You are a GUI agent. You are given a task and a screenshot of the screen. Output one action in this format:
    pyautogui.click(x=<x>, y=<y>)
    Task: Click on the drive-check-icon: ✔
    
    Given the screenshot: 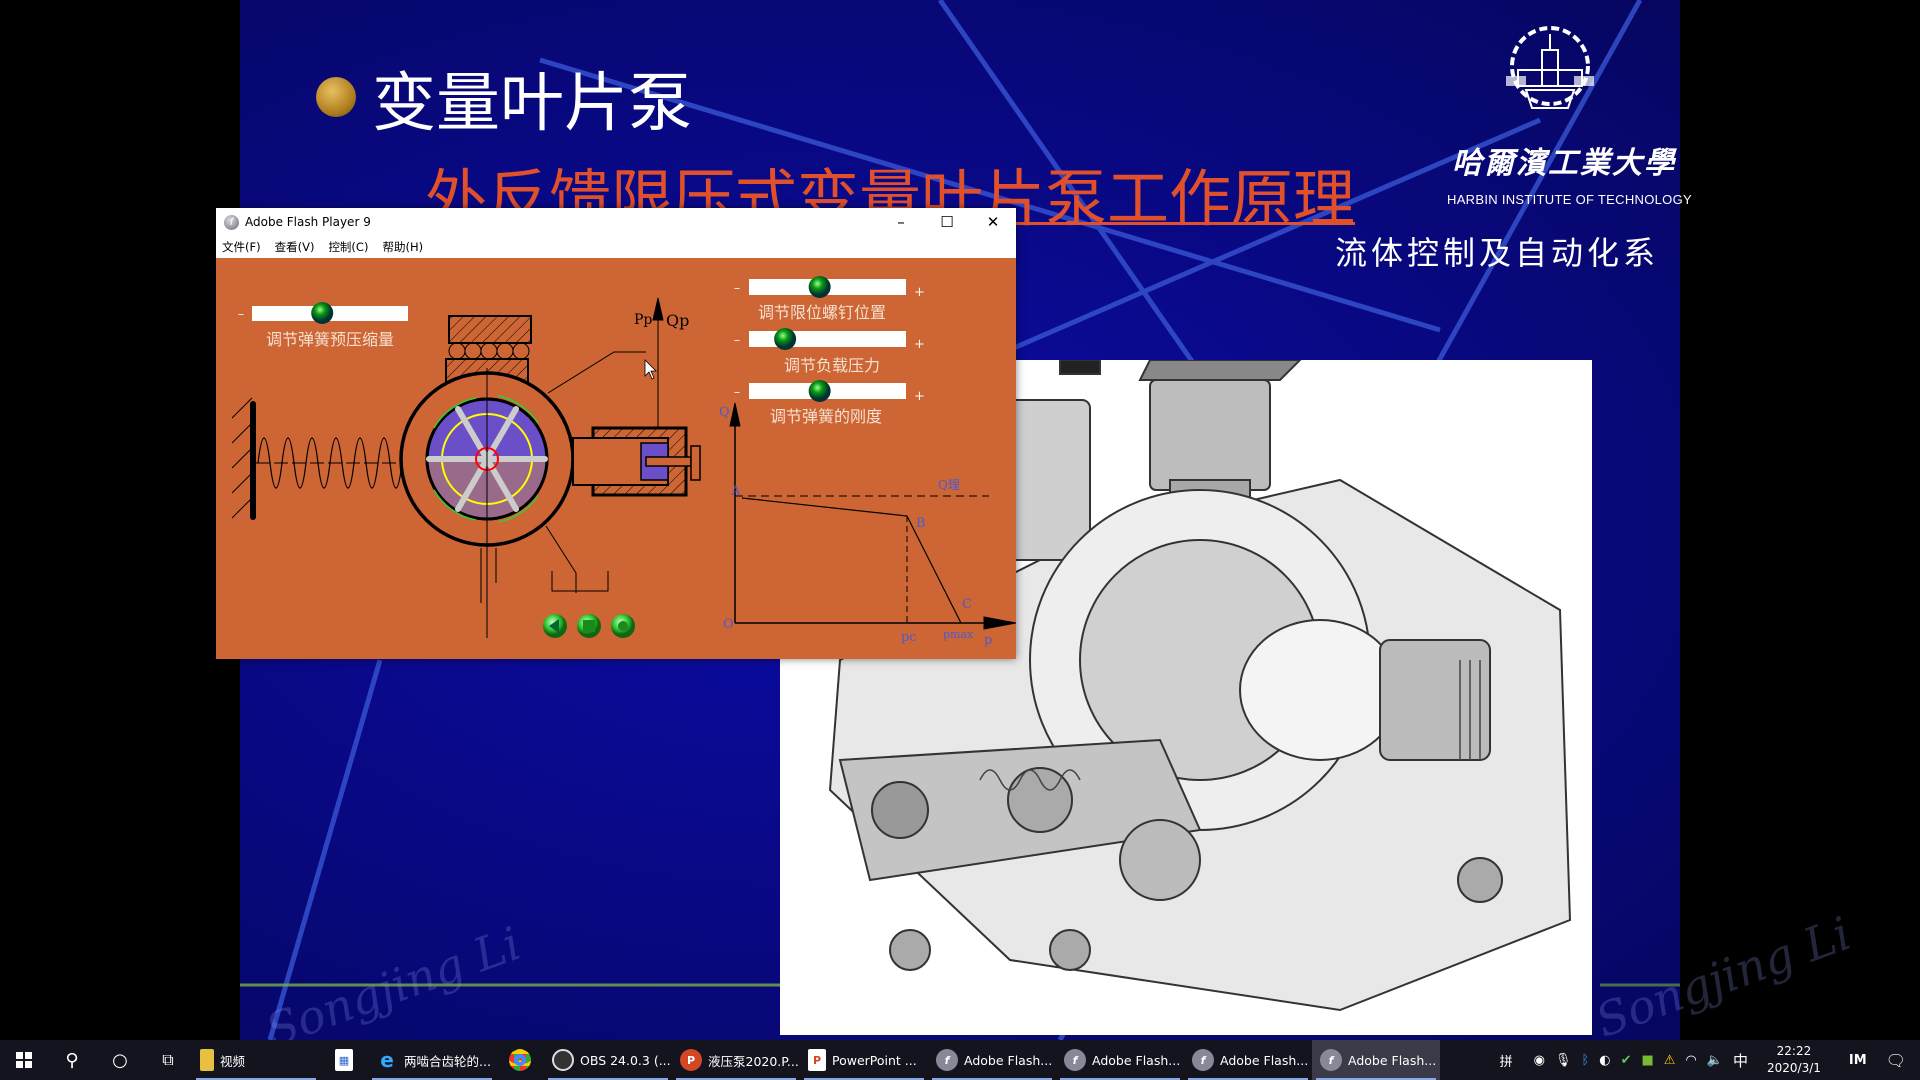 What is the action you would take?
    pyautogui.click(x=1626, y=1060)
    